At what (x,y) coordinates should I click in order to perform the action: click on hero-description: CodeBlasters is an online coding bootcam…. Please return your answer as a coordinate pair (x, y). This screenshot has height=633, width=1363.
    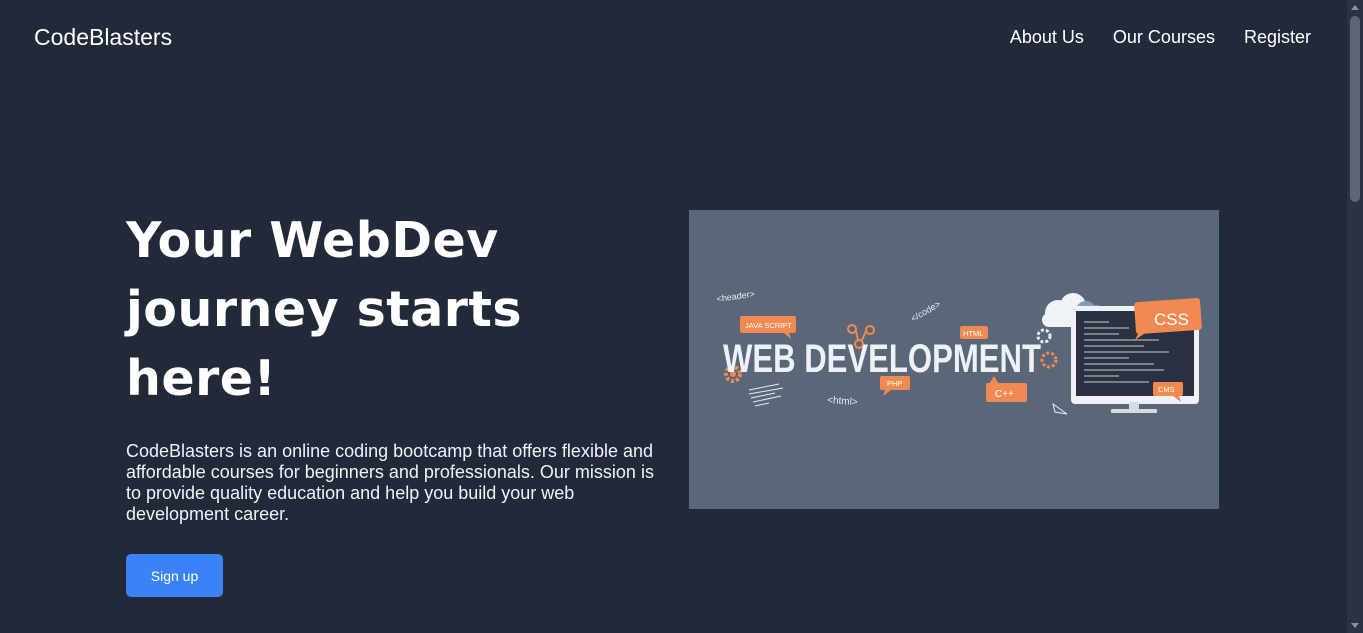
    Looking at the image, I should click on (390, 482).